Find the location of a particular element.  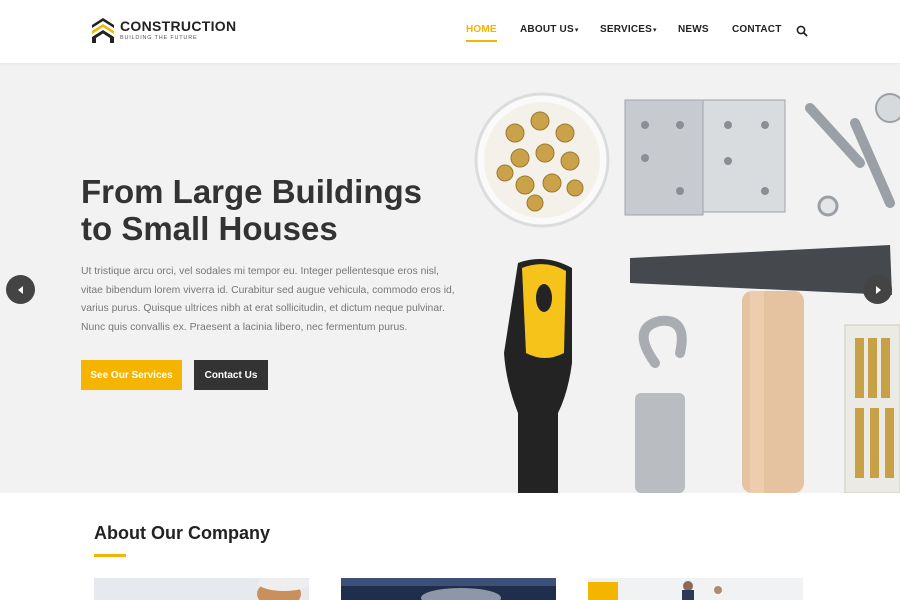

chevron-left-icon is located at coordinates (20, 289).